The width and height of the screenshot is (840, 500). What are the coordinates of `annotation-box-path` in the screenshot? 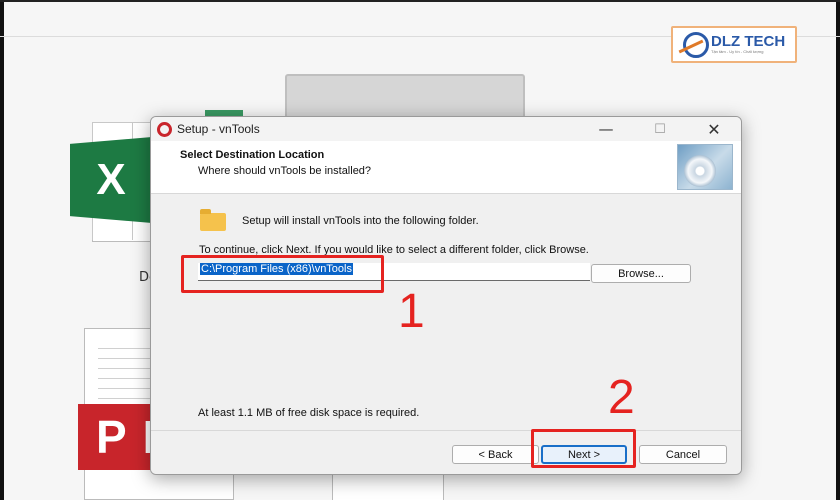 It's located at (282, 274).